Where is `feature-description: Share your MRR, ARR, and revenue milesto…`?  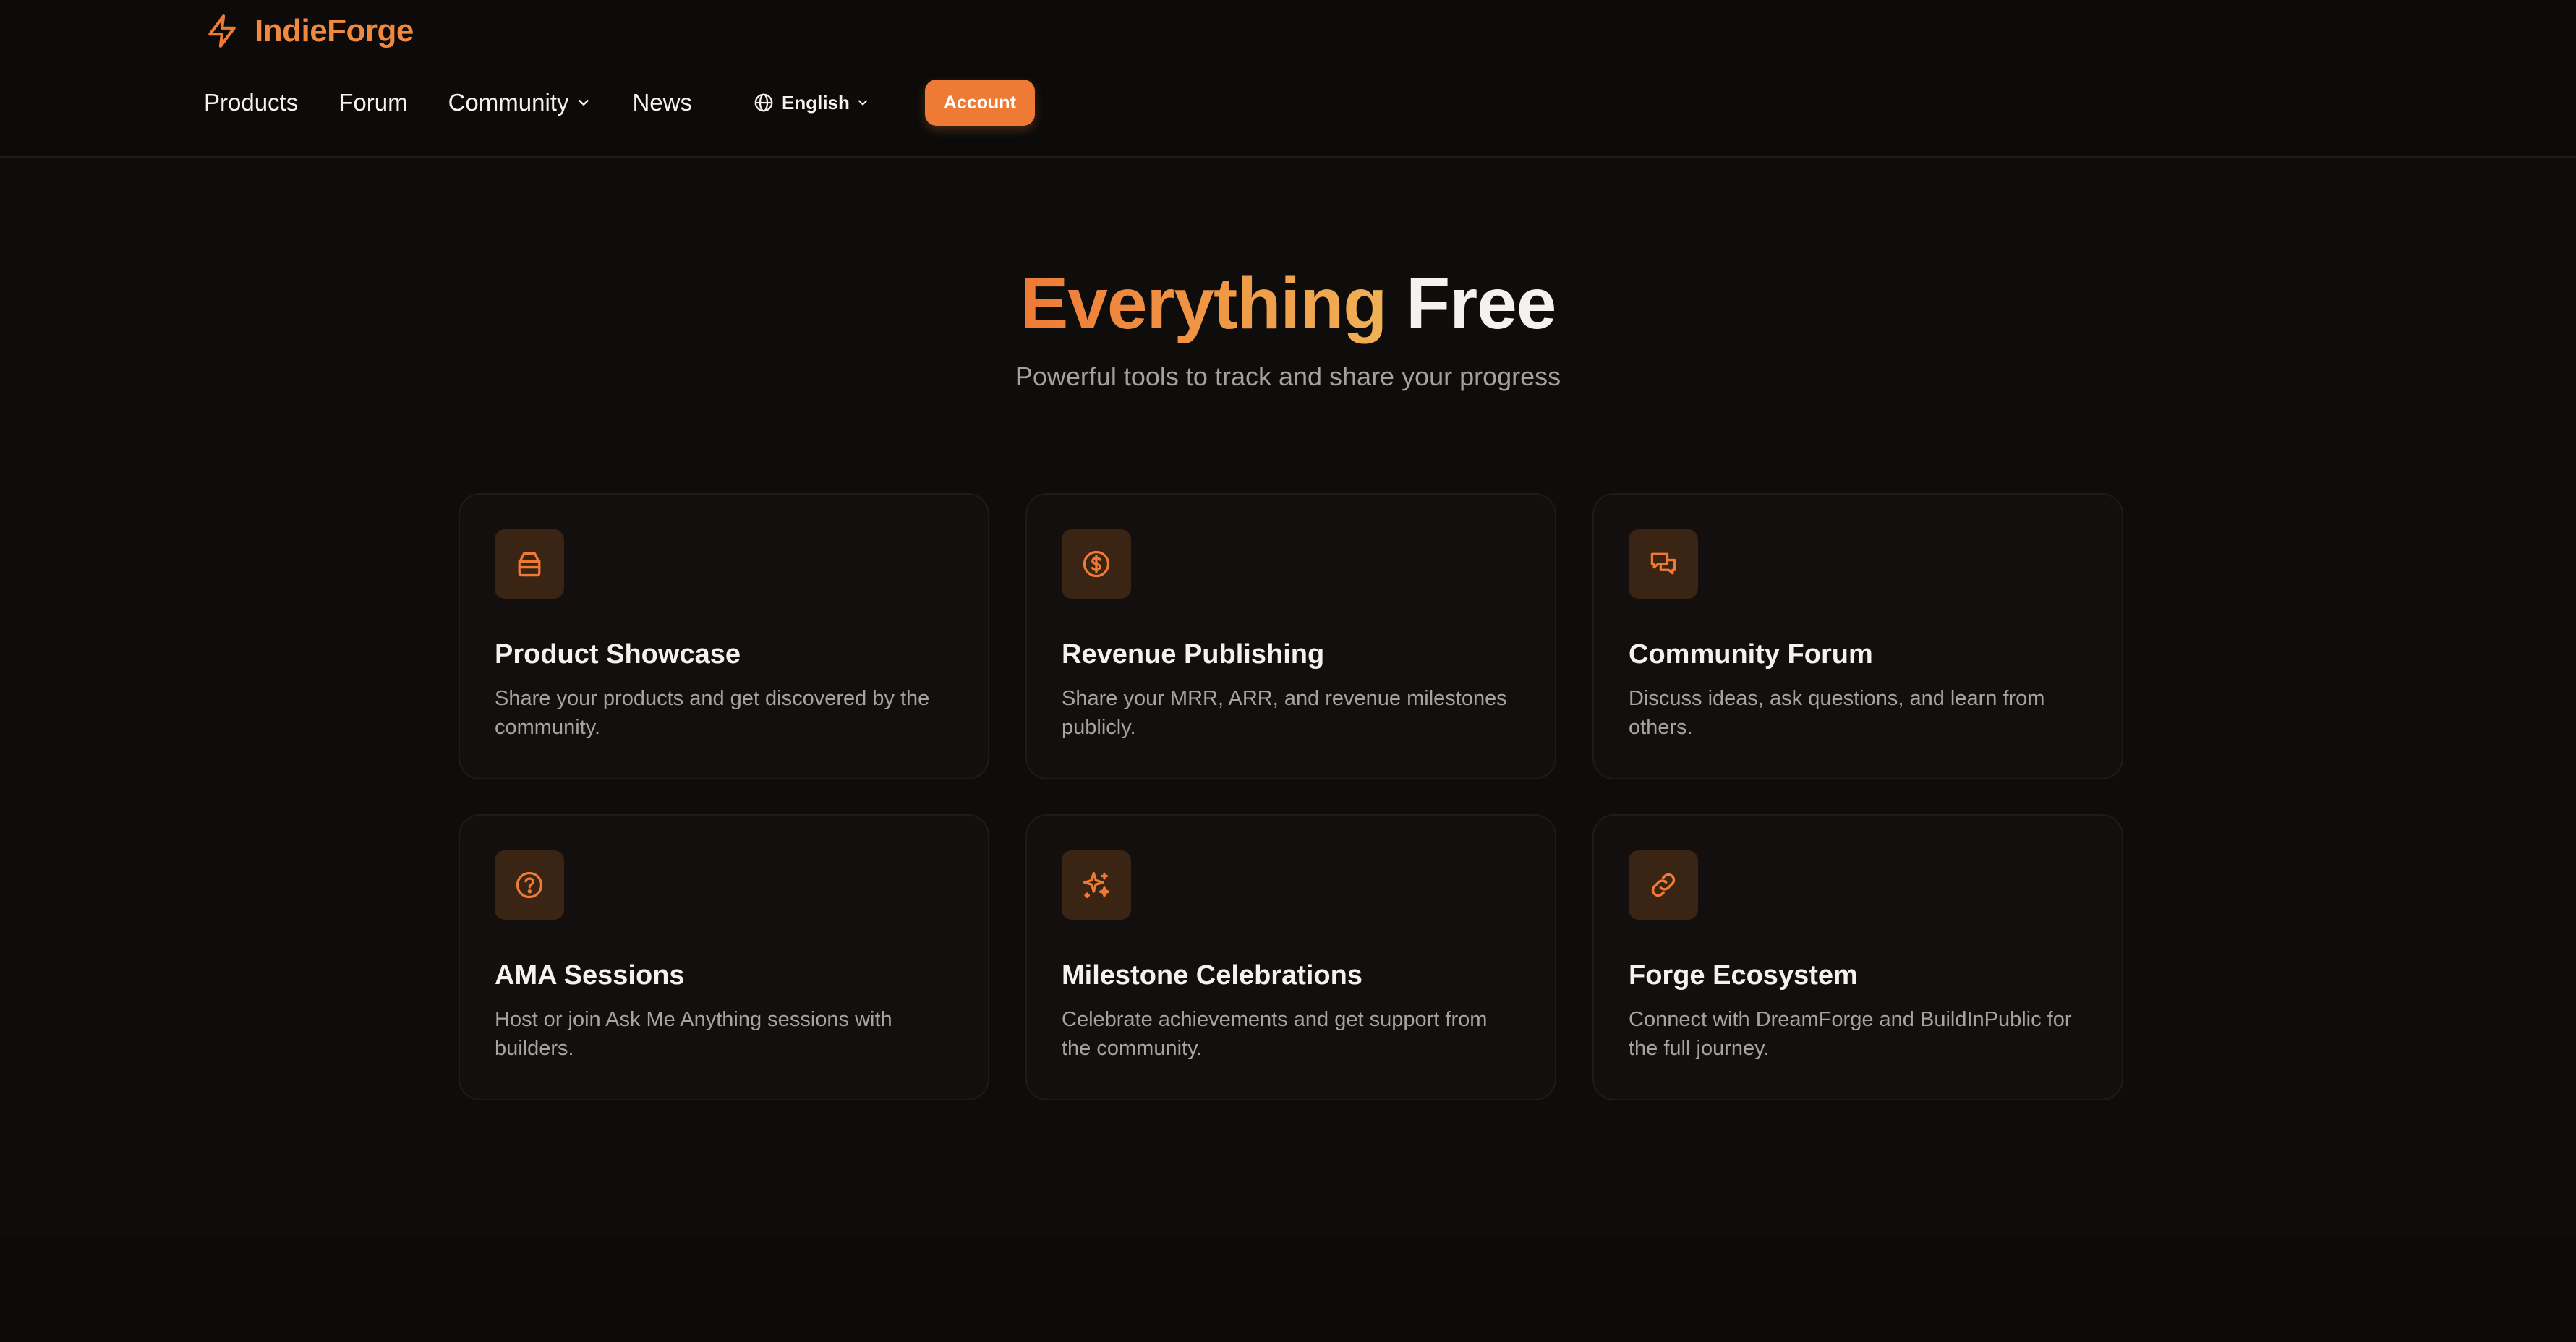 feature-description: Share your MRR, ARR, and revenue milesto… is located at coordinates (1284, 713).